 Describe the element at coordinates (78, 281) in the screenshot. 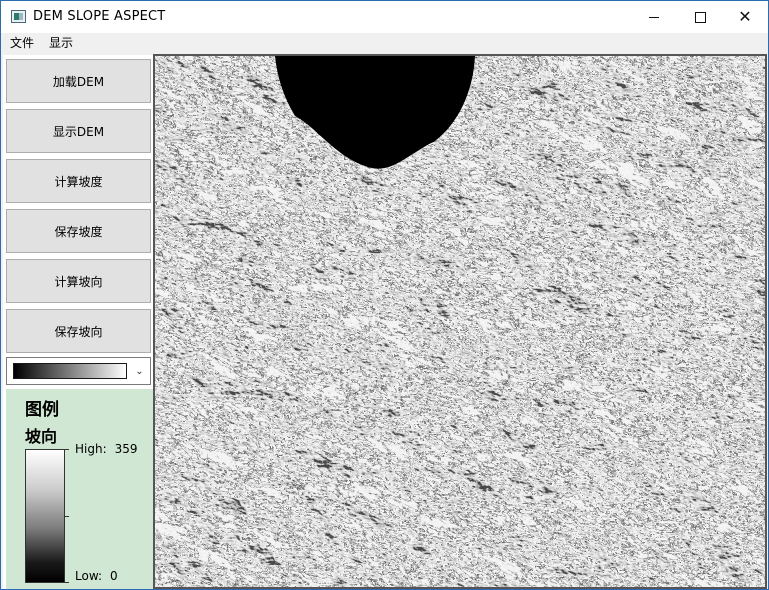

I see `calc-aspect-button: 计算坡向` at that location.